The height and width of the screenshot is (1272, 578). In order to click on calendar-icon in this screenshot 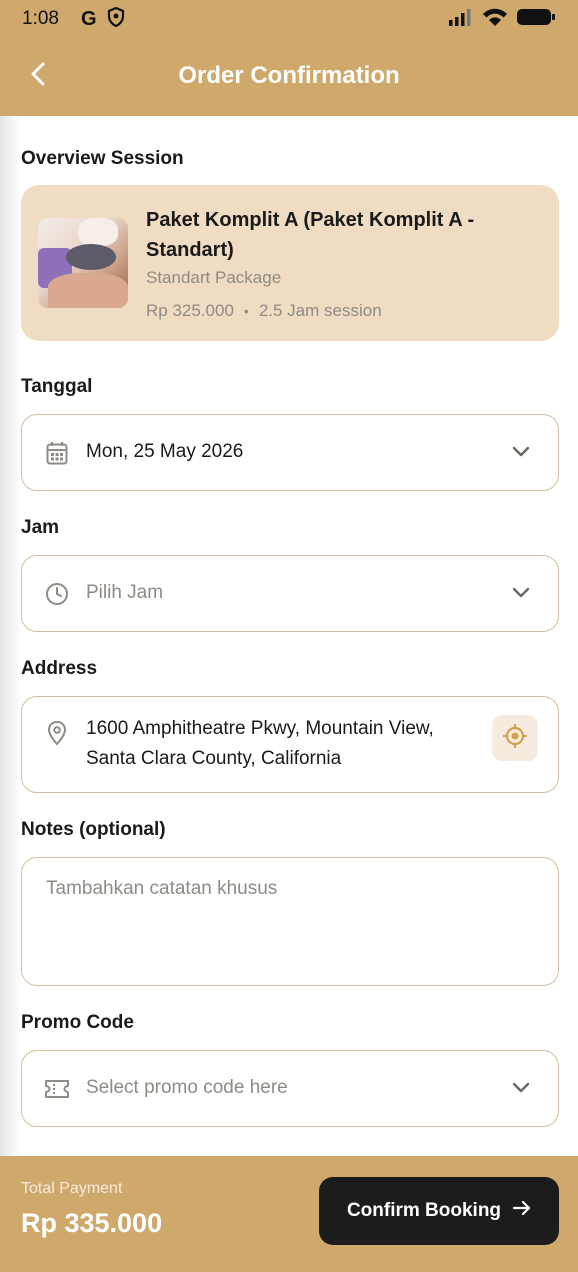, I will do `click(57, 453)`.